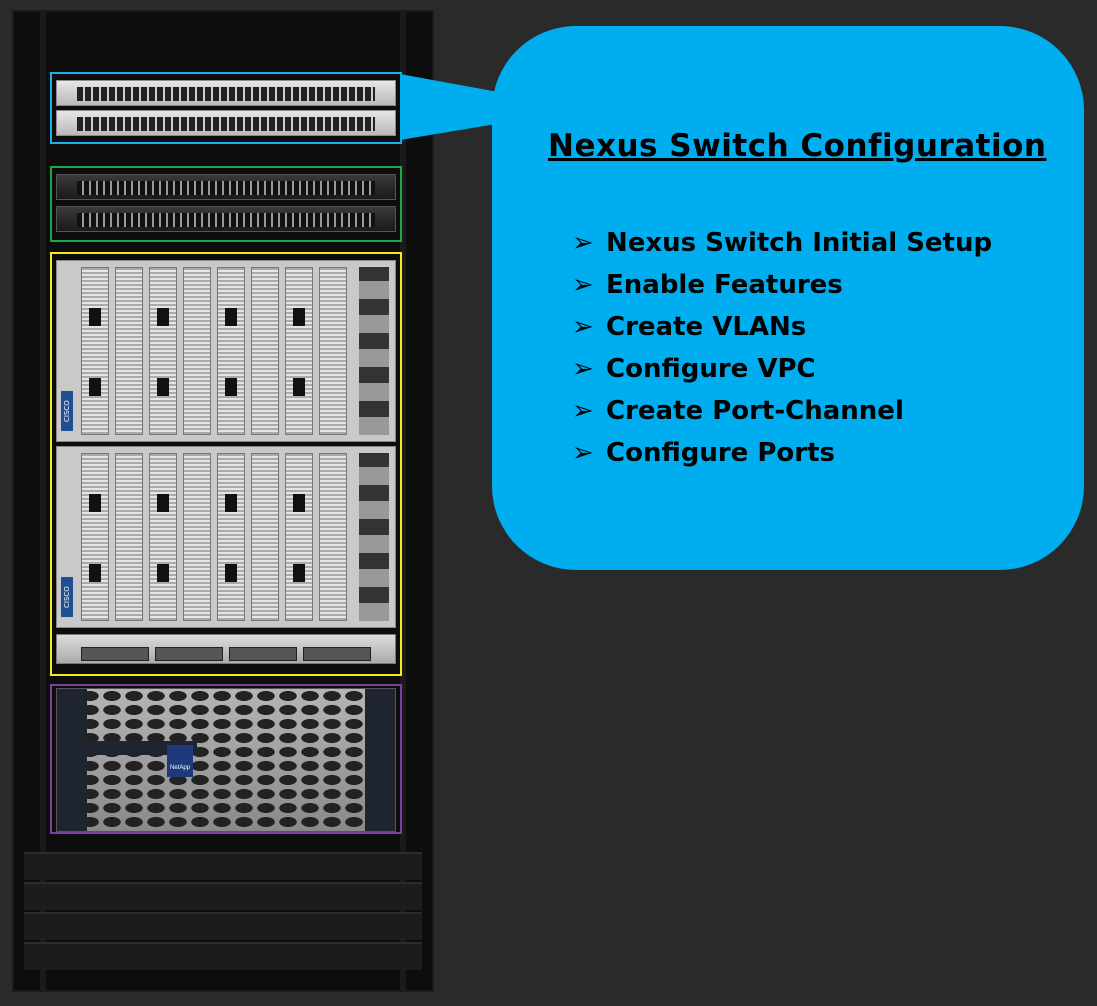  I want to click on list-item: ➢ Configure VPC, so click(782, 369).